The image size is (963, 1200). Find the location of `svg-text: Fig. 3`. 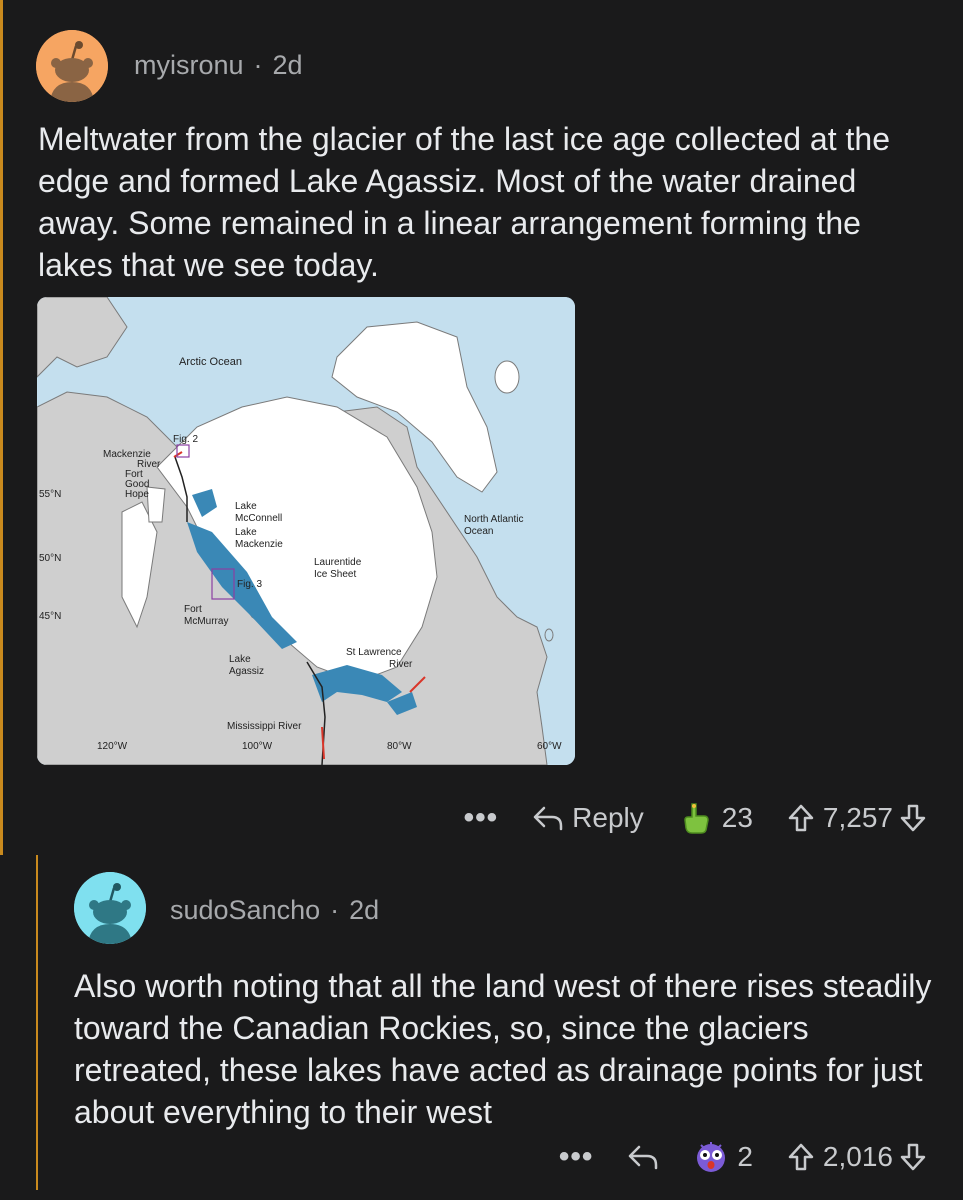

svg-text: Fig. 3 is located at coordinates (249, 584).